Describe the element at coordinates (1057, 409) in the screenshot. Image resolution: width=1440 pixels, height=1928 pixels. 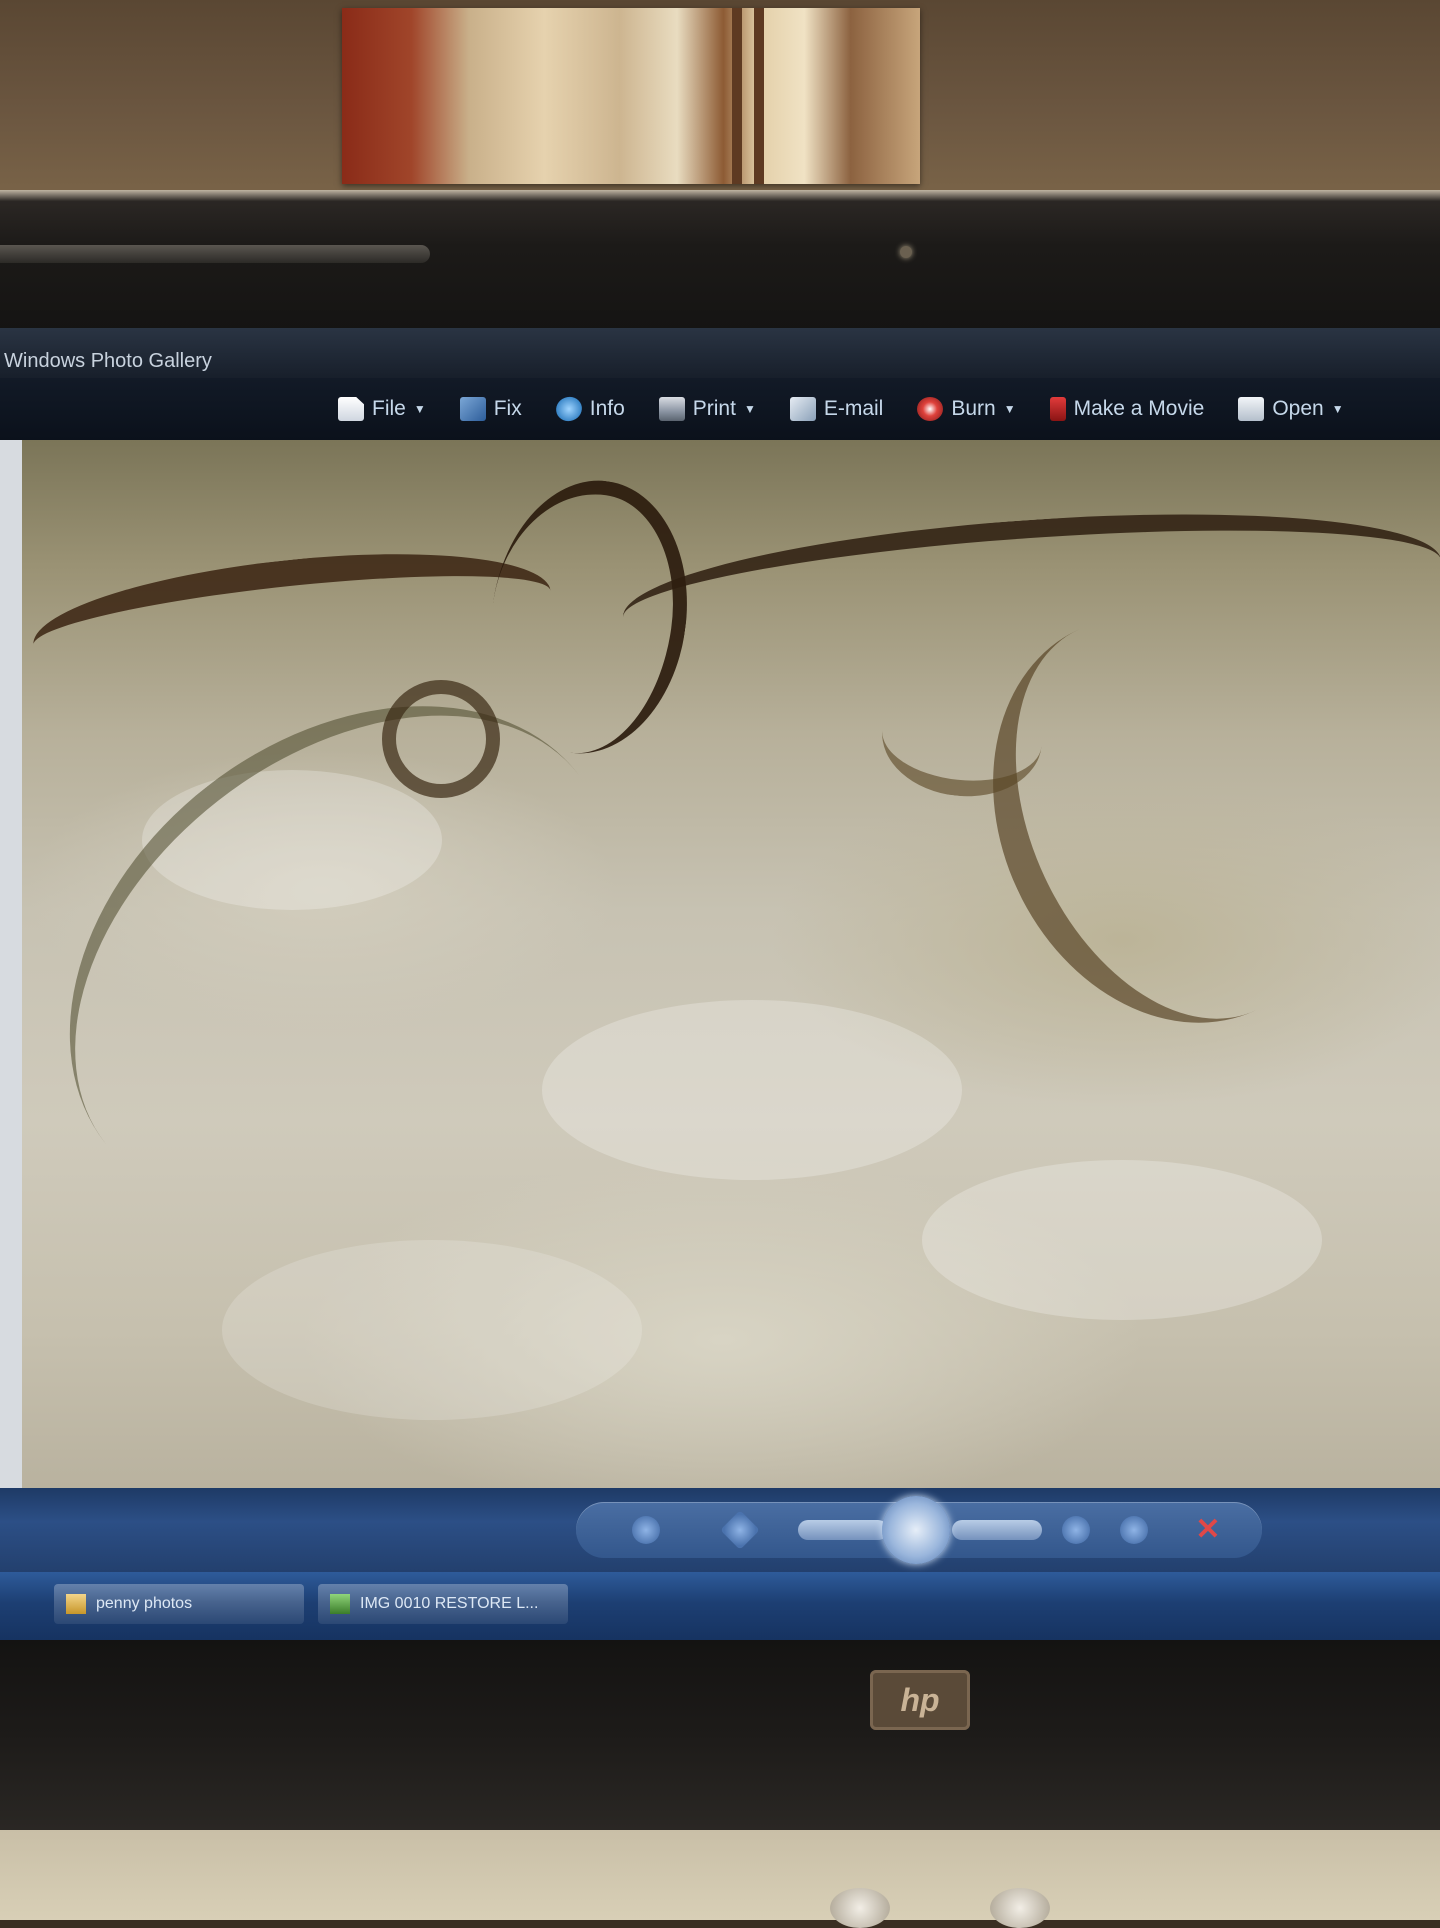
I see `movie-icon` at that location.